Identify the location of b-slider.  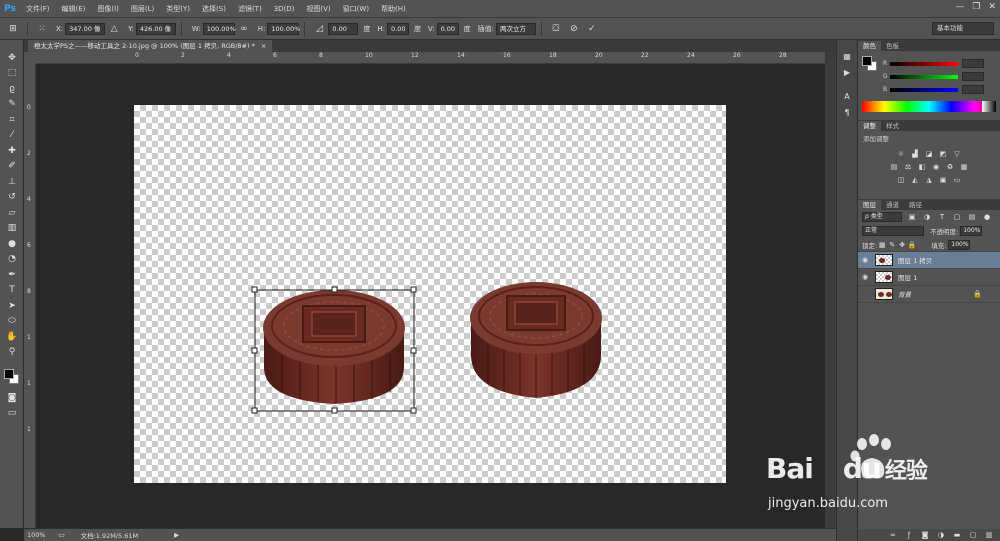
(924, 89).